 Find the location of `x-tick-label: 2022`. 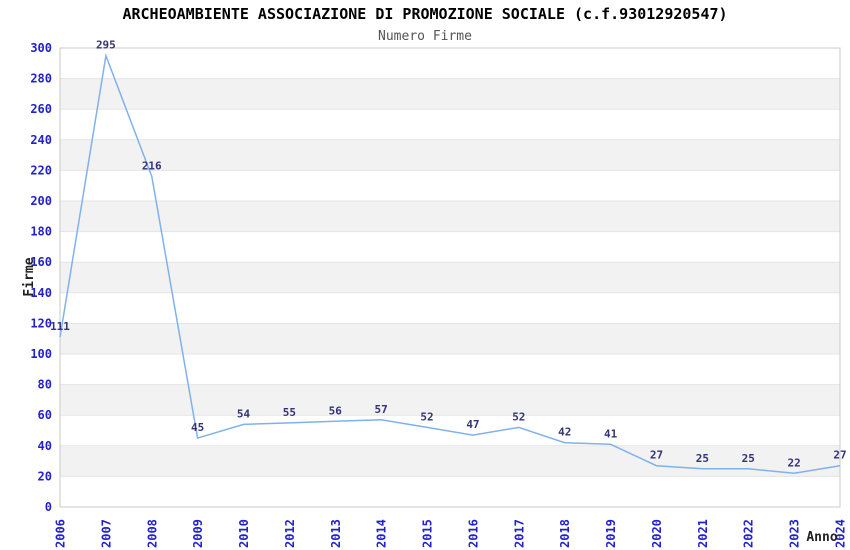

x-tick-label: 2022 is located at coordinates (749, 533).